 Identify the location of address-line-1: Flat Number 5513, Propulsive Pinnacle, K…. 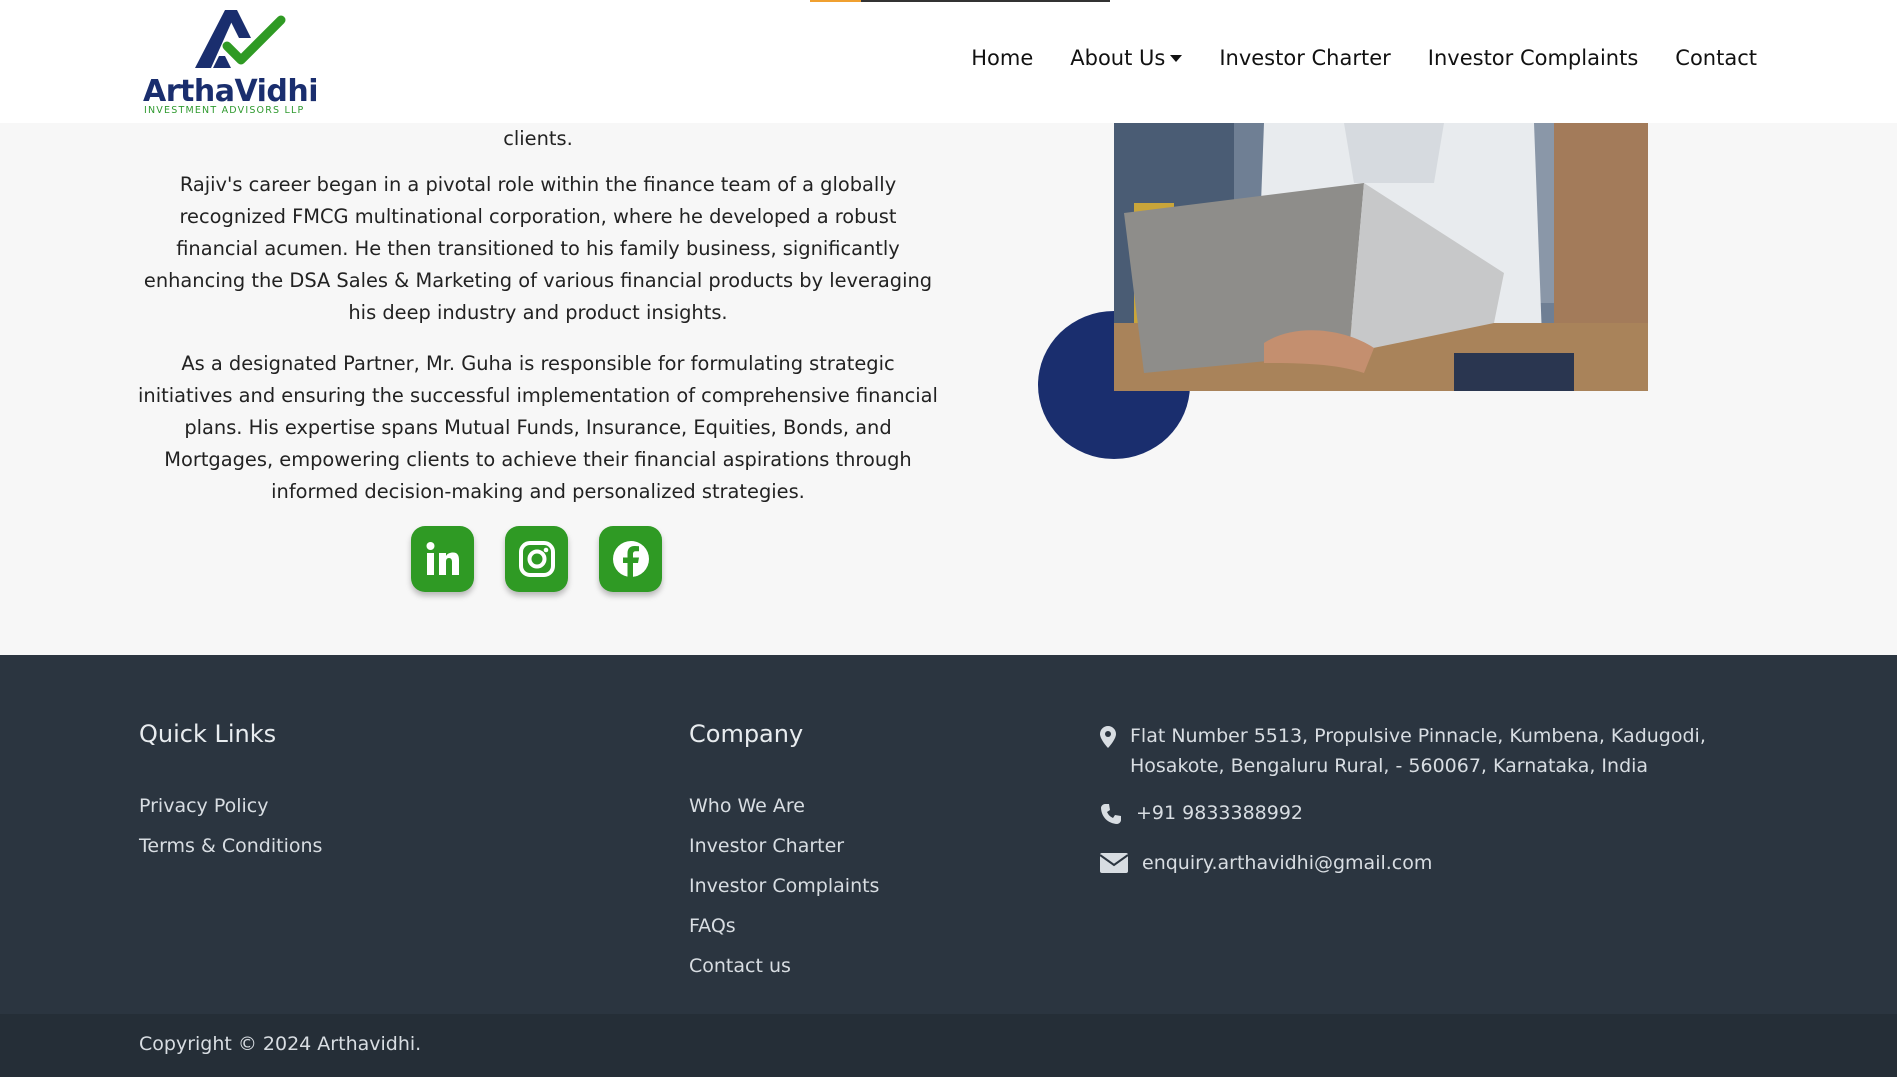
(1418, 736).